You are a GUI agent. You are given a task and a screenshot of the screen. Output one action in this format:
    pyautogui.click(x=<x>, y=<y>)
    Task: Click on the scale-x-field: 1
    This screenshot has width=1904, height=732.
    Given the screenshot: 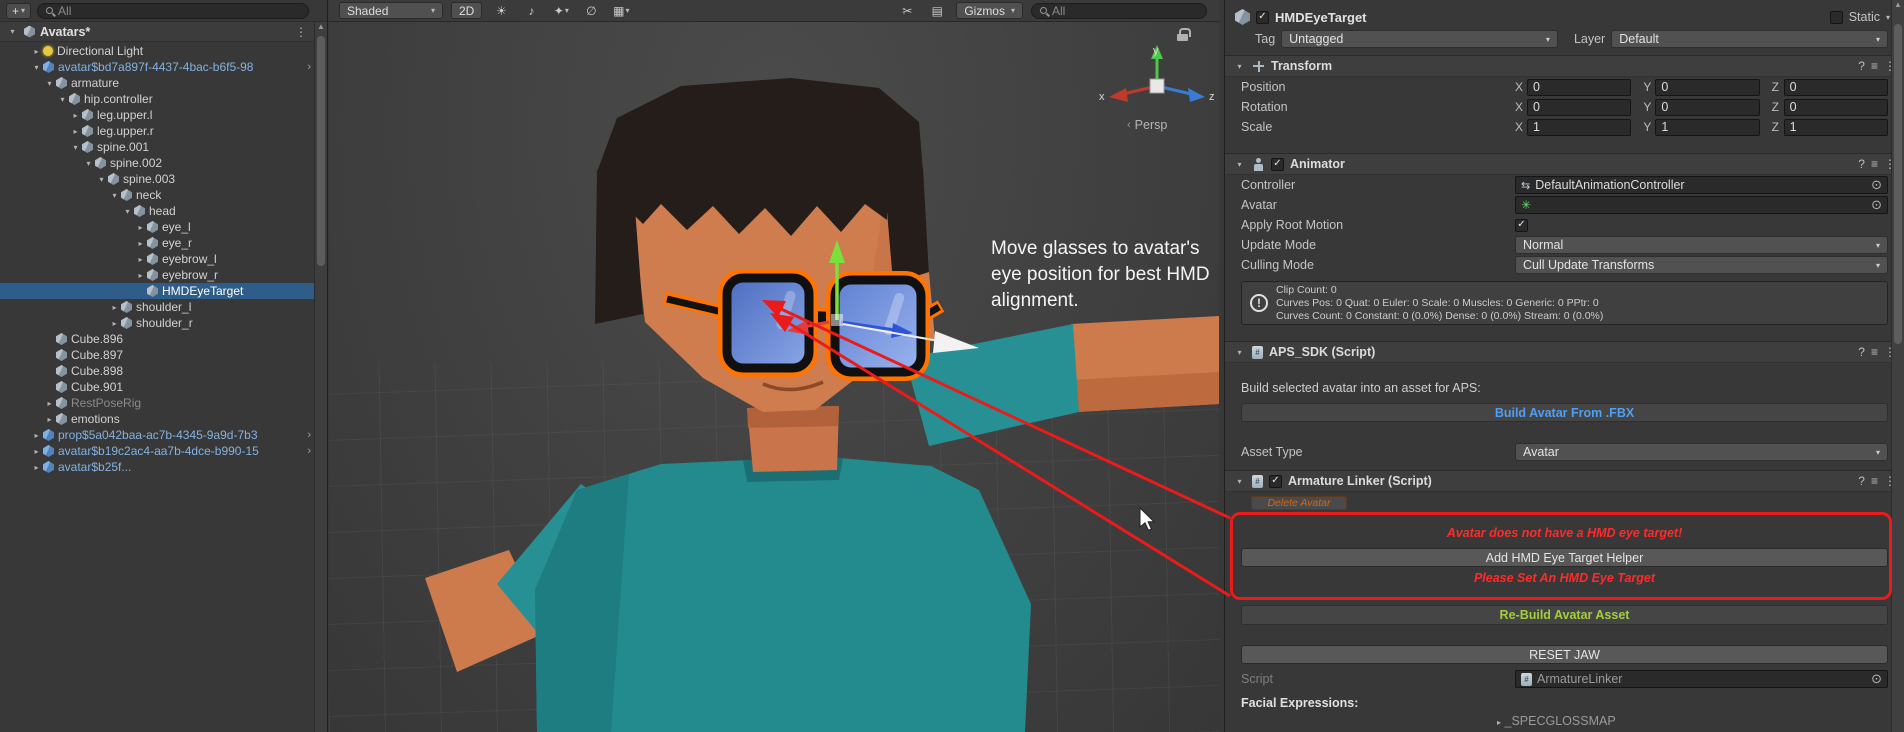 What is the action you would take?
    pyautogui.click(x=1579, y=127)
    